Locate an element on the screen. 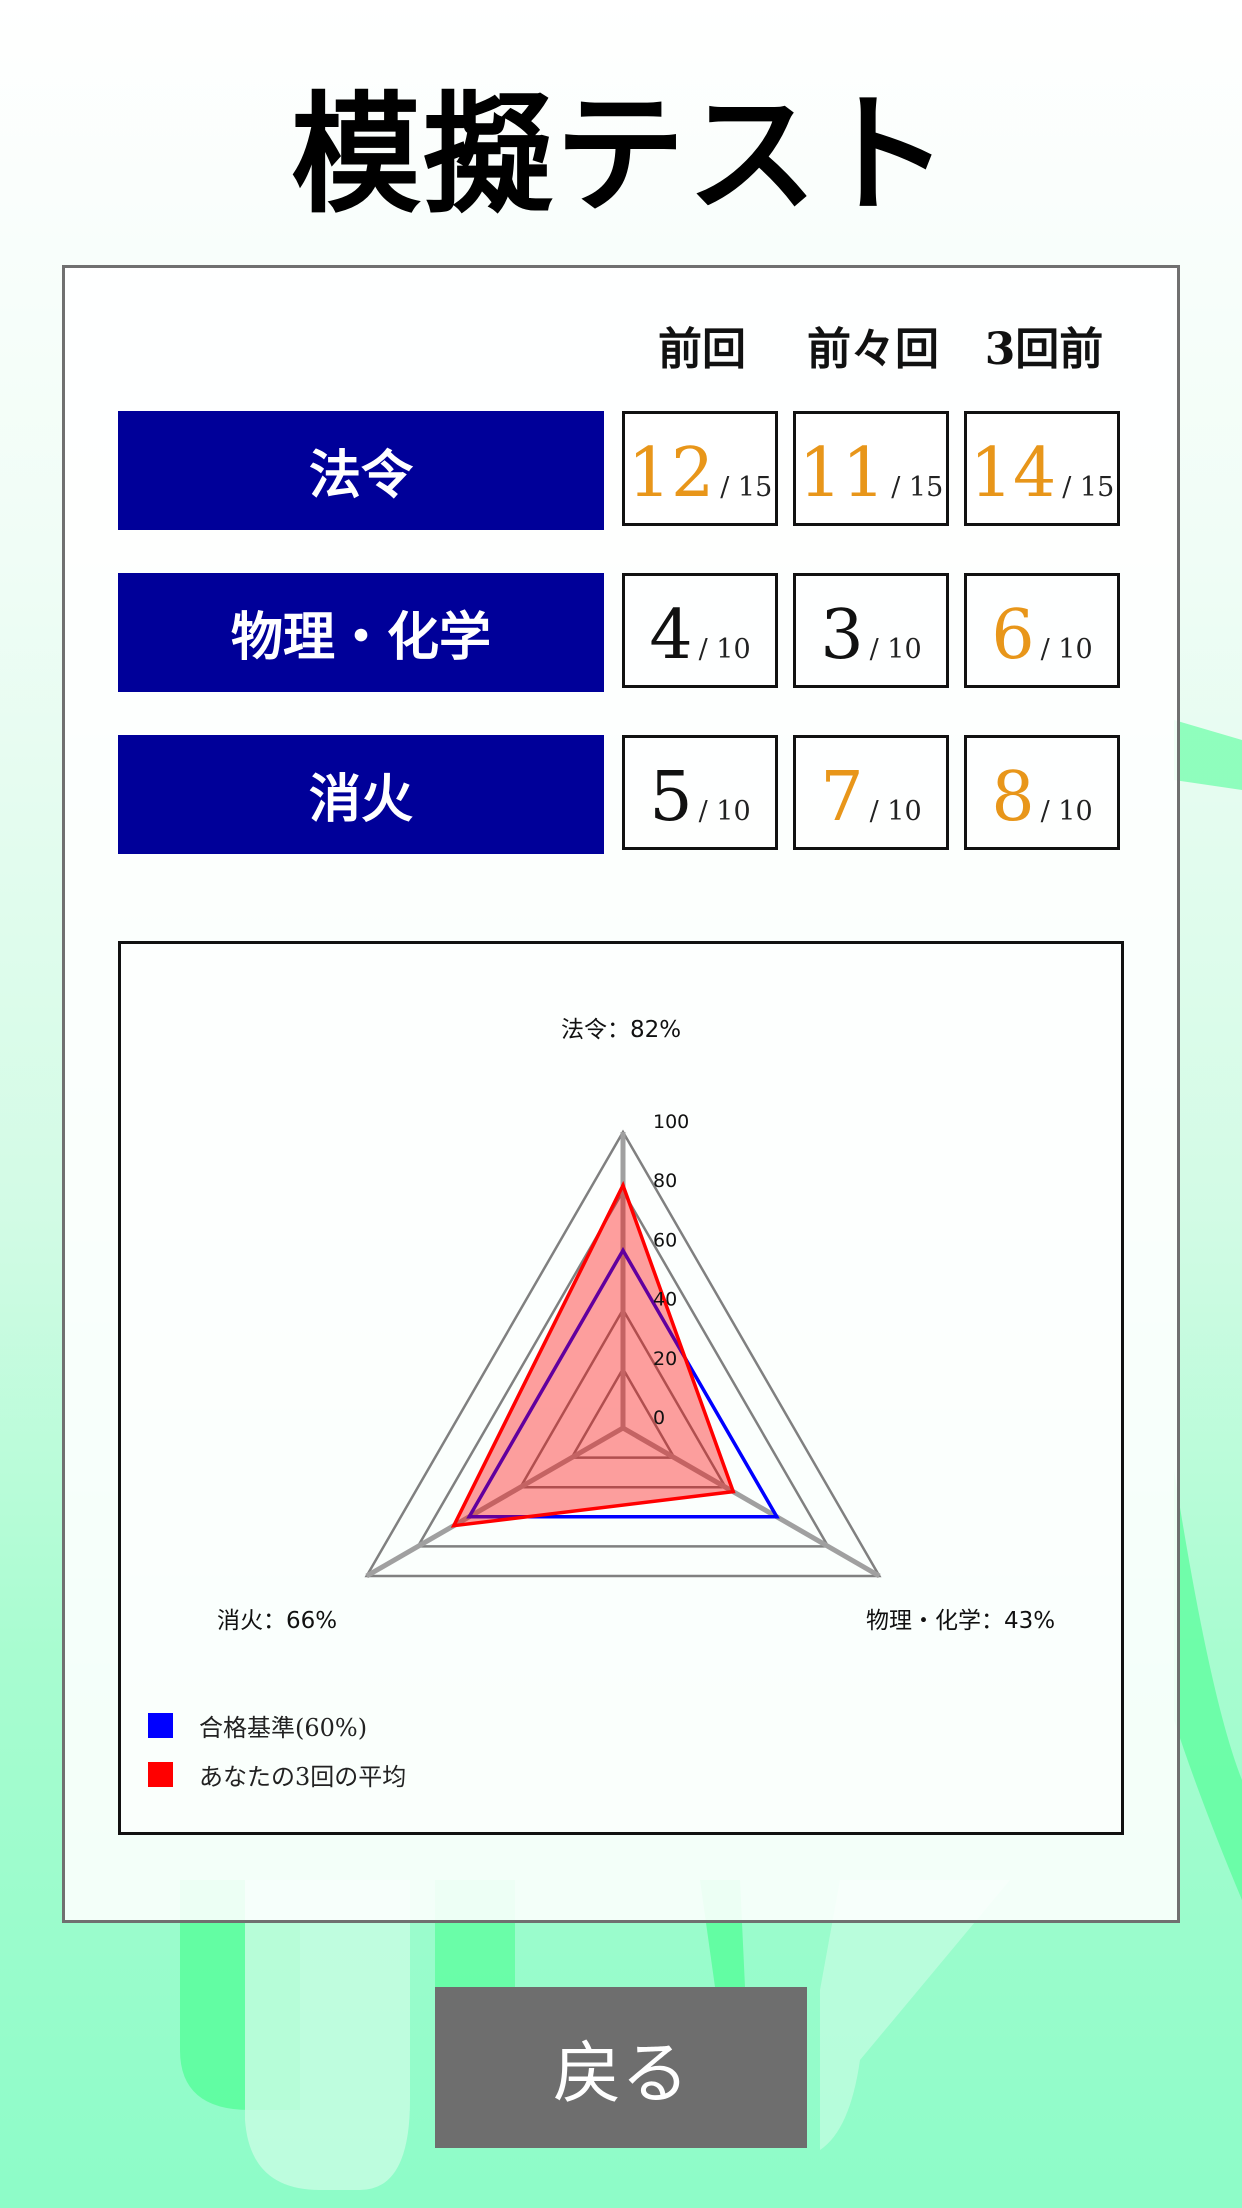  score-cell: 8/ 10 is located at coordinates (1042, 792).